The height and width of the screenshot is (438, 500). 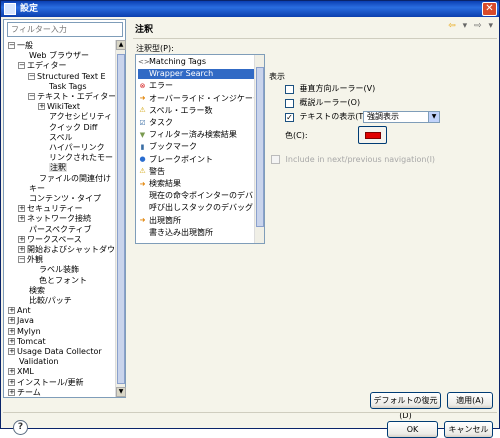 What do you see at coordinates (197, 86) in the screenshot?
I see `annotation-type-item: ⊗ エラー` at bounding box center [197, 86].